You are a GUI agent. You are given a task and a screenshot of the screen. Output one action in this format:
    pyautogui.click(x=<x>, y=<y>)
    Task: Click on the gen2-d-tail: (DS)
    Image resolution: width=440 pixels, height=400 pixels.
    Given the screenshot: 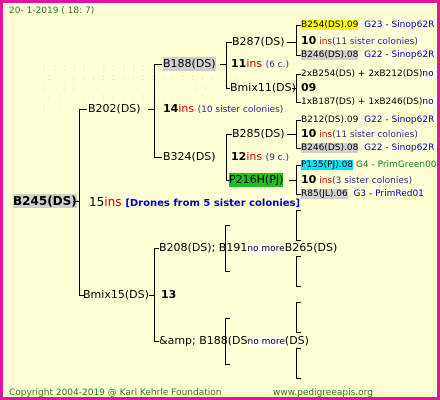 What is the action you would take?
    pyautogui.click(x=296, y=340)
    